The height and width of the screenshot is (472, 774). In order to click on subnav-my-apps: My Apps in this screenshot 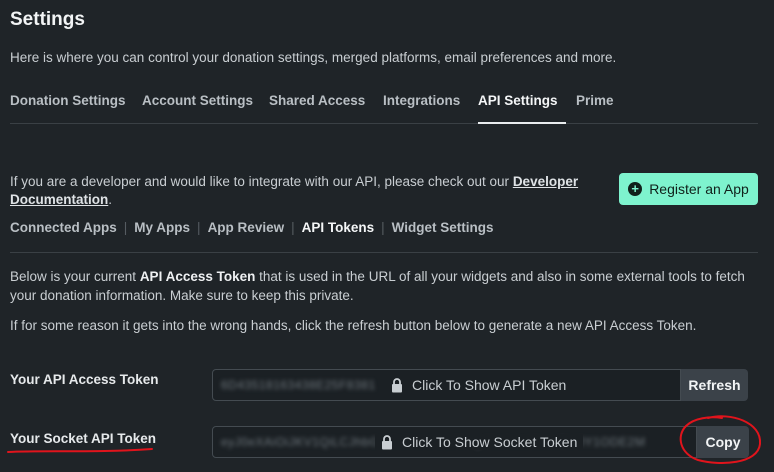, I will do `click(162, 227)`.